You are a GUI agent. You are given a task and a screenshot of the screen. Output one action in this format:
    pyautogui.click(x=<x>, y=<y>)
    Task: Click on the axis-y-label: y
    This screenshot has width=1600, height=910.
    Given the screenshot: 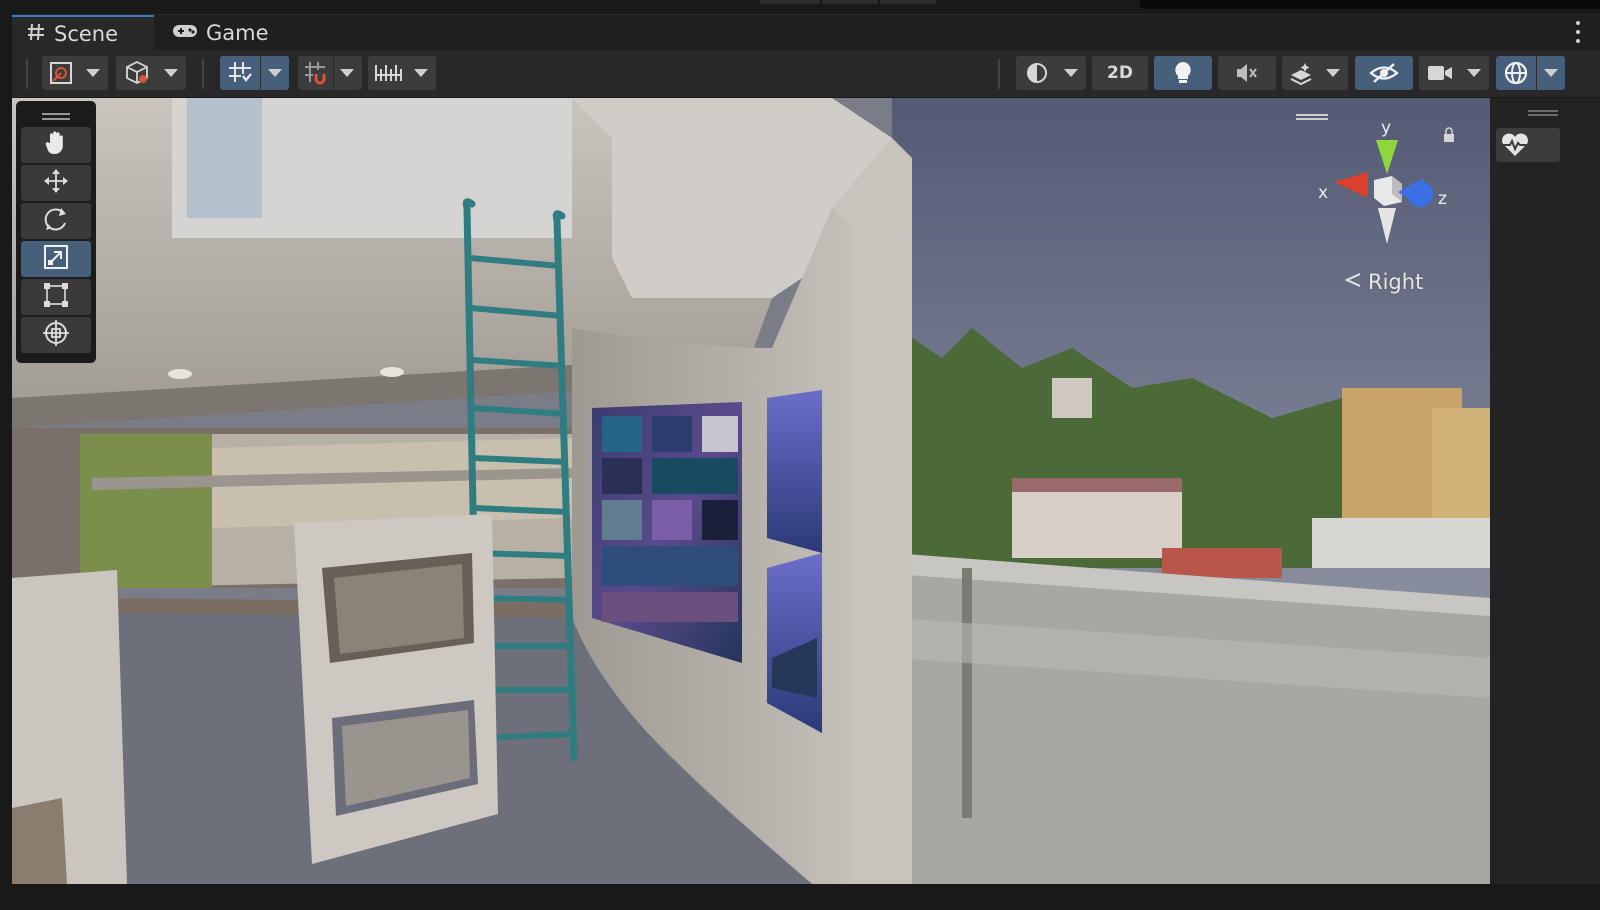 What is the action you would take?
    pyautogui.click(x=1386, y=128)
    